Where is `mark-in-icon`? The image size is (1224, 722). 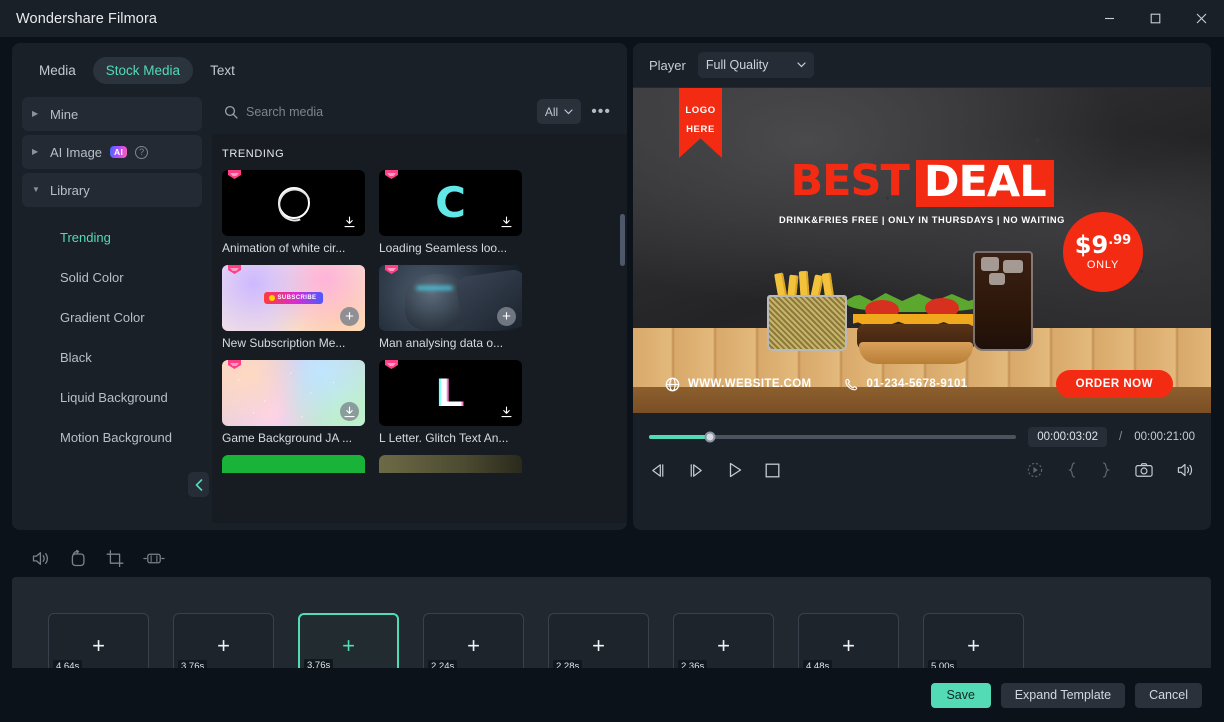 mark-in-icon is located at coordinates (1072, 470).